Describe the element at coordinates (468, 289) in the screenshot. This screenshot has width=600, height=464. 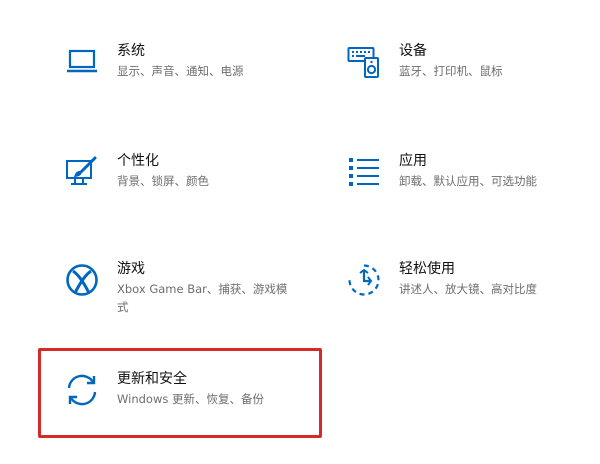
I see `tile-description: 讲述人、放大镜、高对比度` at that location.